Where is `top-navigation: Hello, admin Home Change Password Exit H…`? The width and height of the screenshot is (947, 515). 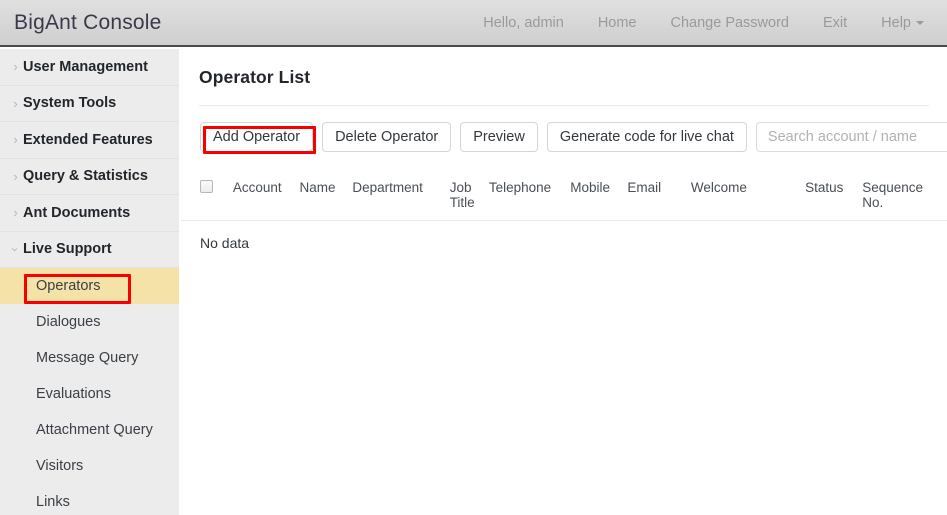 top-navigation: Hello, admin Home Change Password Exit H… is located at coordinates (706, 23).